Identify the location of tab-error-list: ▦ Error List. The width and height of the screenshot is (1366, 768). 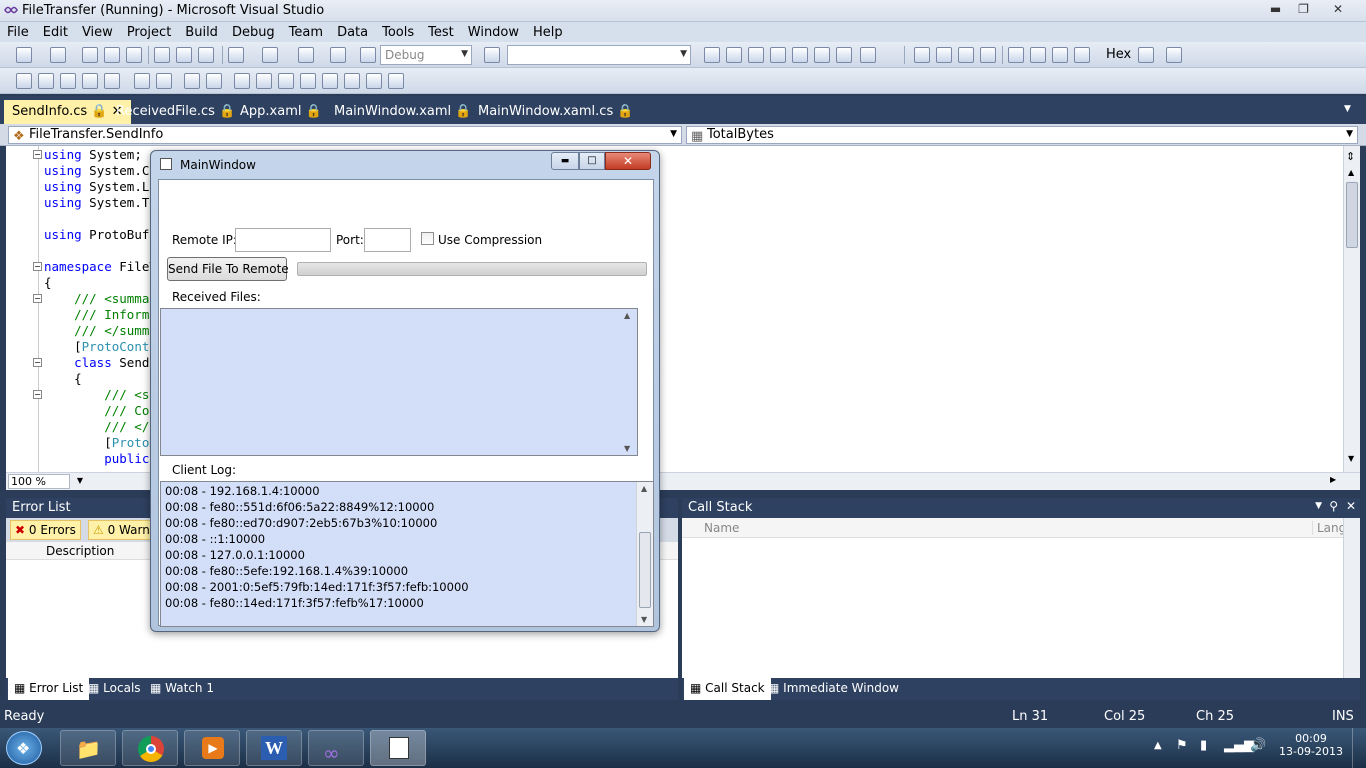
(49, 689).